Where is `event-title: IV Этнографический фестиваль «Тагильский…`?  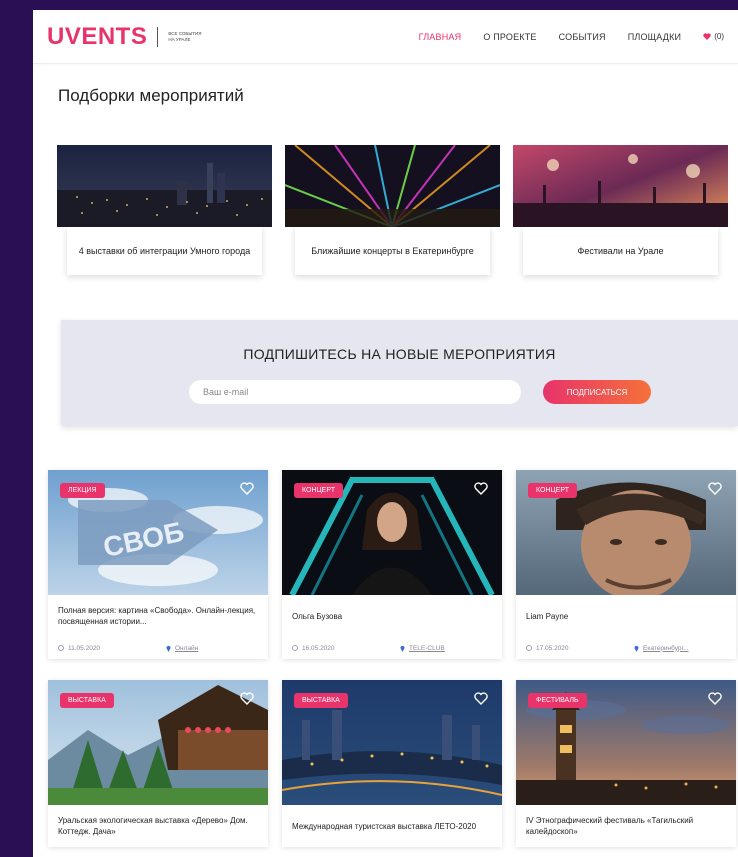 event-title: IV Этнографический фестиваль «Тагильский… is located at coordinates (610, 826).